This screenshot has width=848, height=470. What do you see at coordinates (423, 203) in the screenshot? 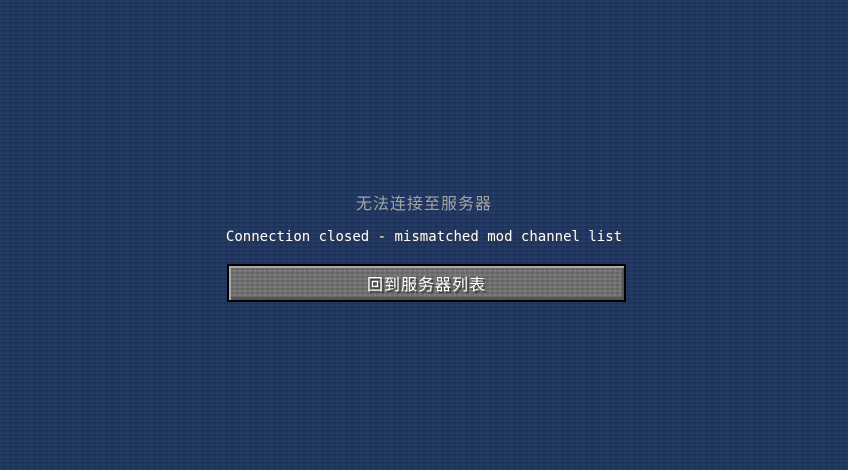
I see `disconnect-title: 无法连接至服务器` at bounding box center [423, 203].